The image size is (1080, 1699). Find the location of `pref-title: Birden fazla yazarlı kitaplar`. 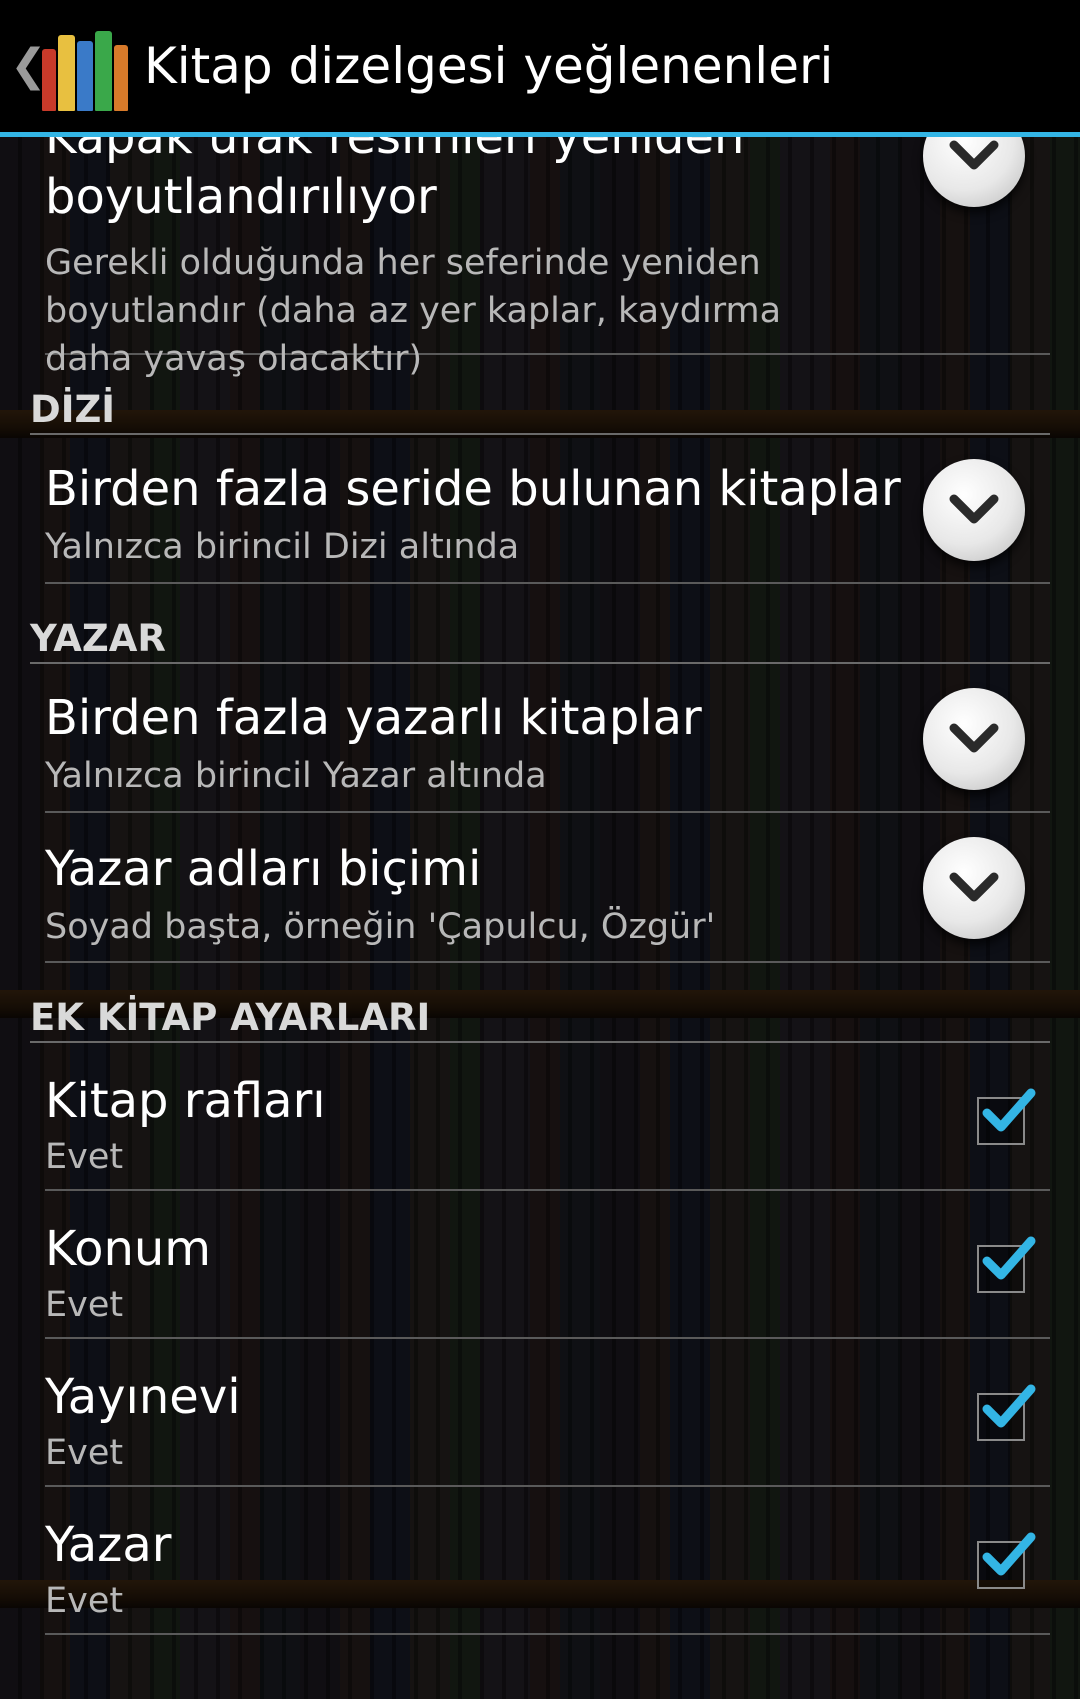

pref-title: Birden fazla yazarlı kitaplar is located at coordinates (373, 718).